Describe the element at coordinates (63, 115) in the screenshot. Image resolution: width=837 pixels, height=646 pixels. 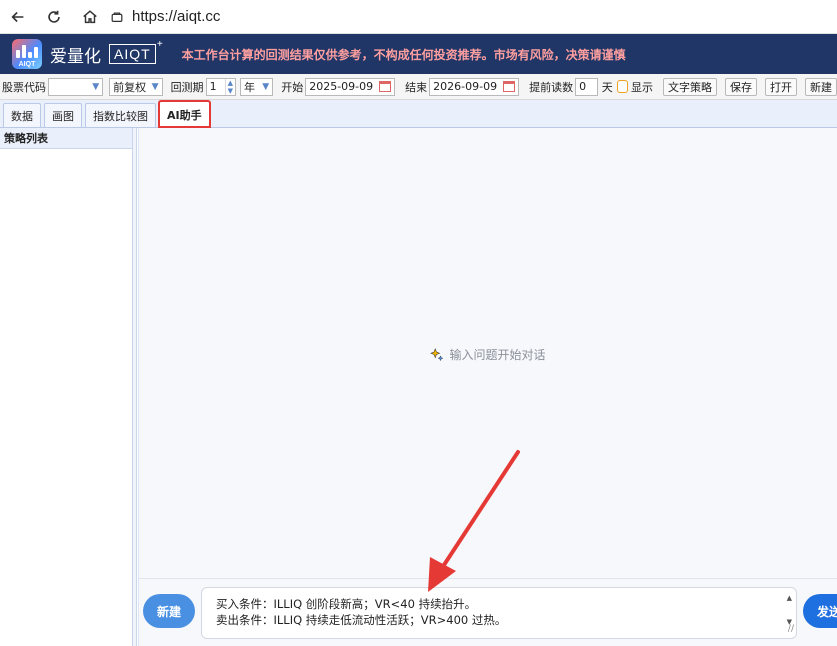
I see `tab-chart: 画图` at that location.